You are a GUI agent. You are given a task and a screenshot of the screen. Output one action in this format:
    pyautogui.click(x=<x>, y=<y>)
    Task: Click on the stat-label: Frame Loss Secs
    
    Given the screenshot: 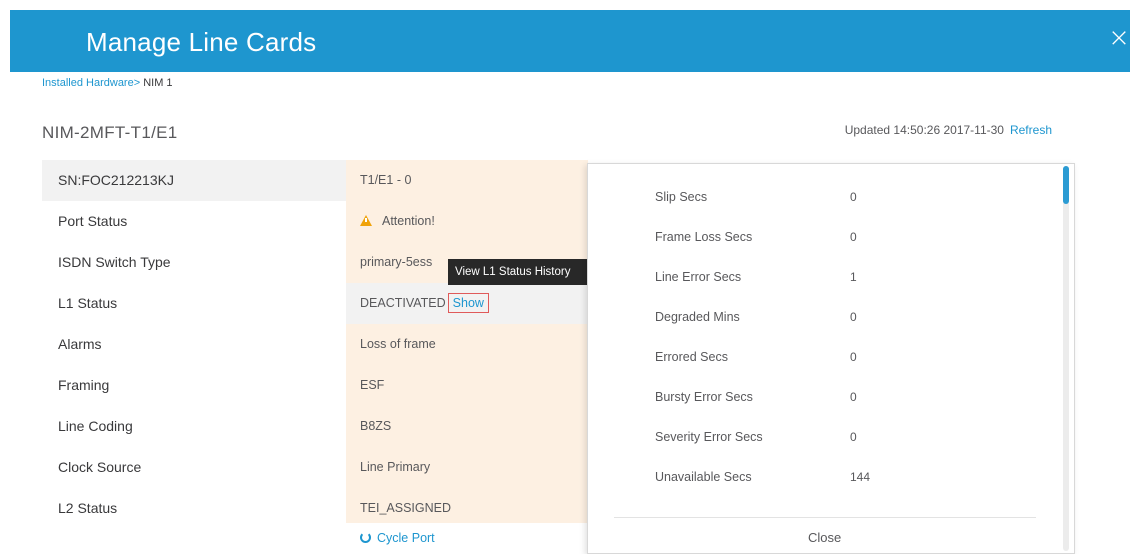 What is the action you would take?
    pyautogui.click(x=704, y=237)
    